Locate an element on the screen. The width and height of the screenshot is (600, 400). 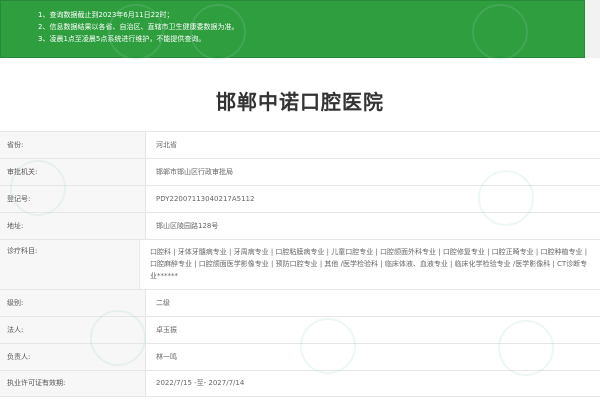
notice-item: 2、信息数据结果以各省、自治区、直辖市卫生健康委数据为准。 is located at coordinates (138, 27).